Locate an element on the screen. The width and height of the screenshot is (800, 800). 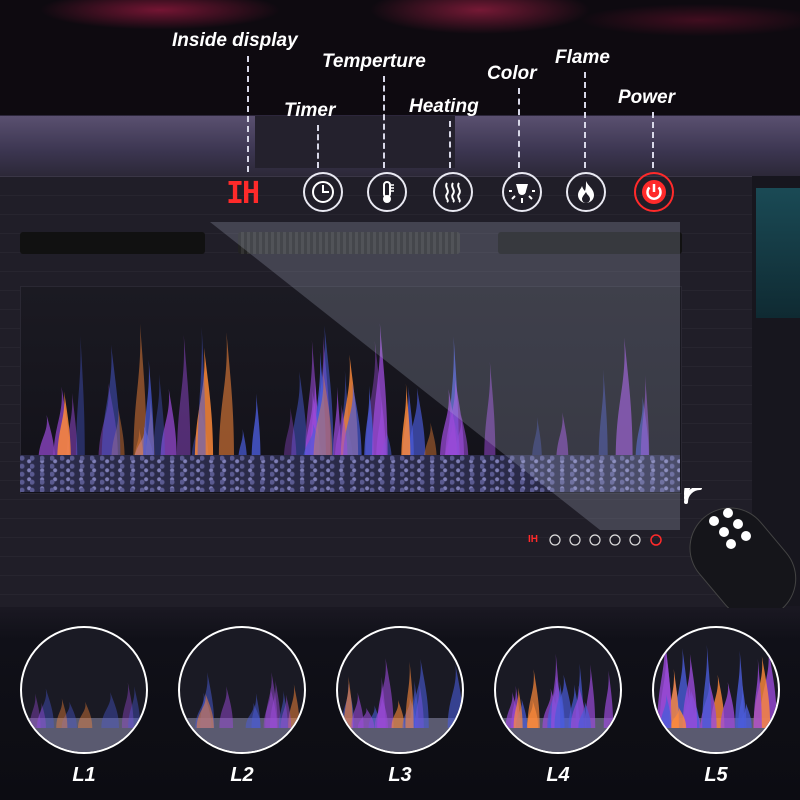
leader-power is located at coordinates (653, 140).